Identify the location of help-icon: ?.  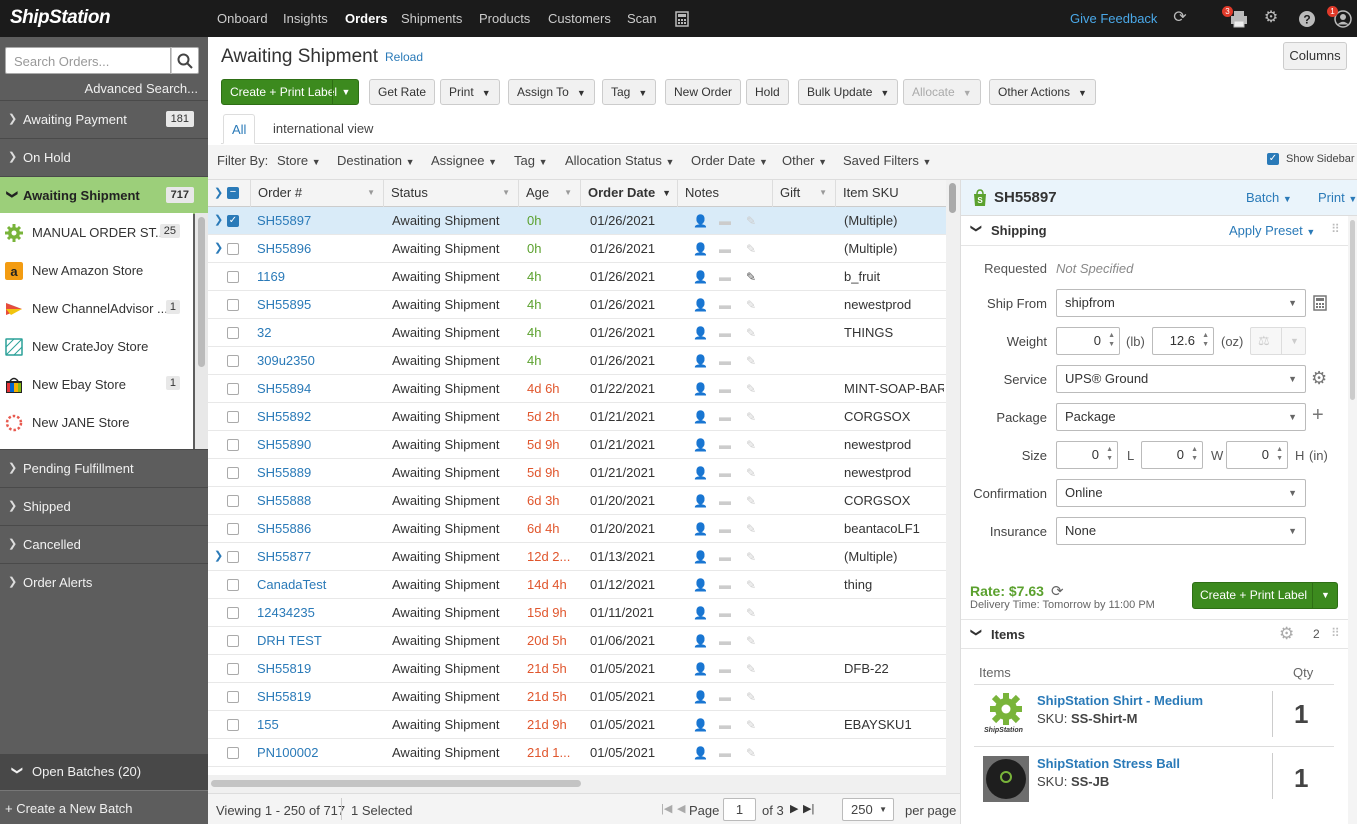
(1307, 19).